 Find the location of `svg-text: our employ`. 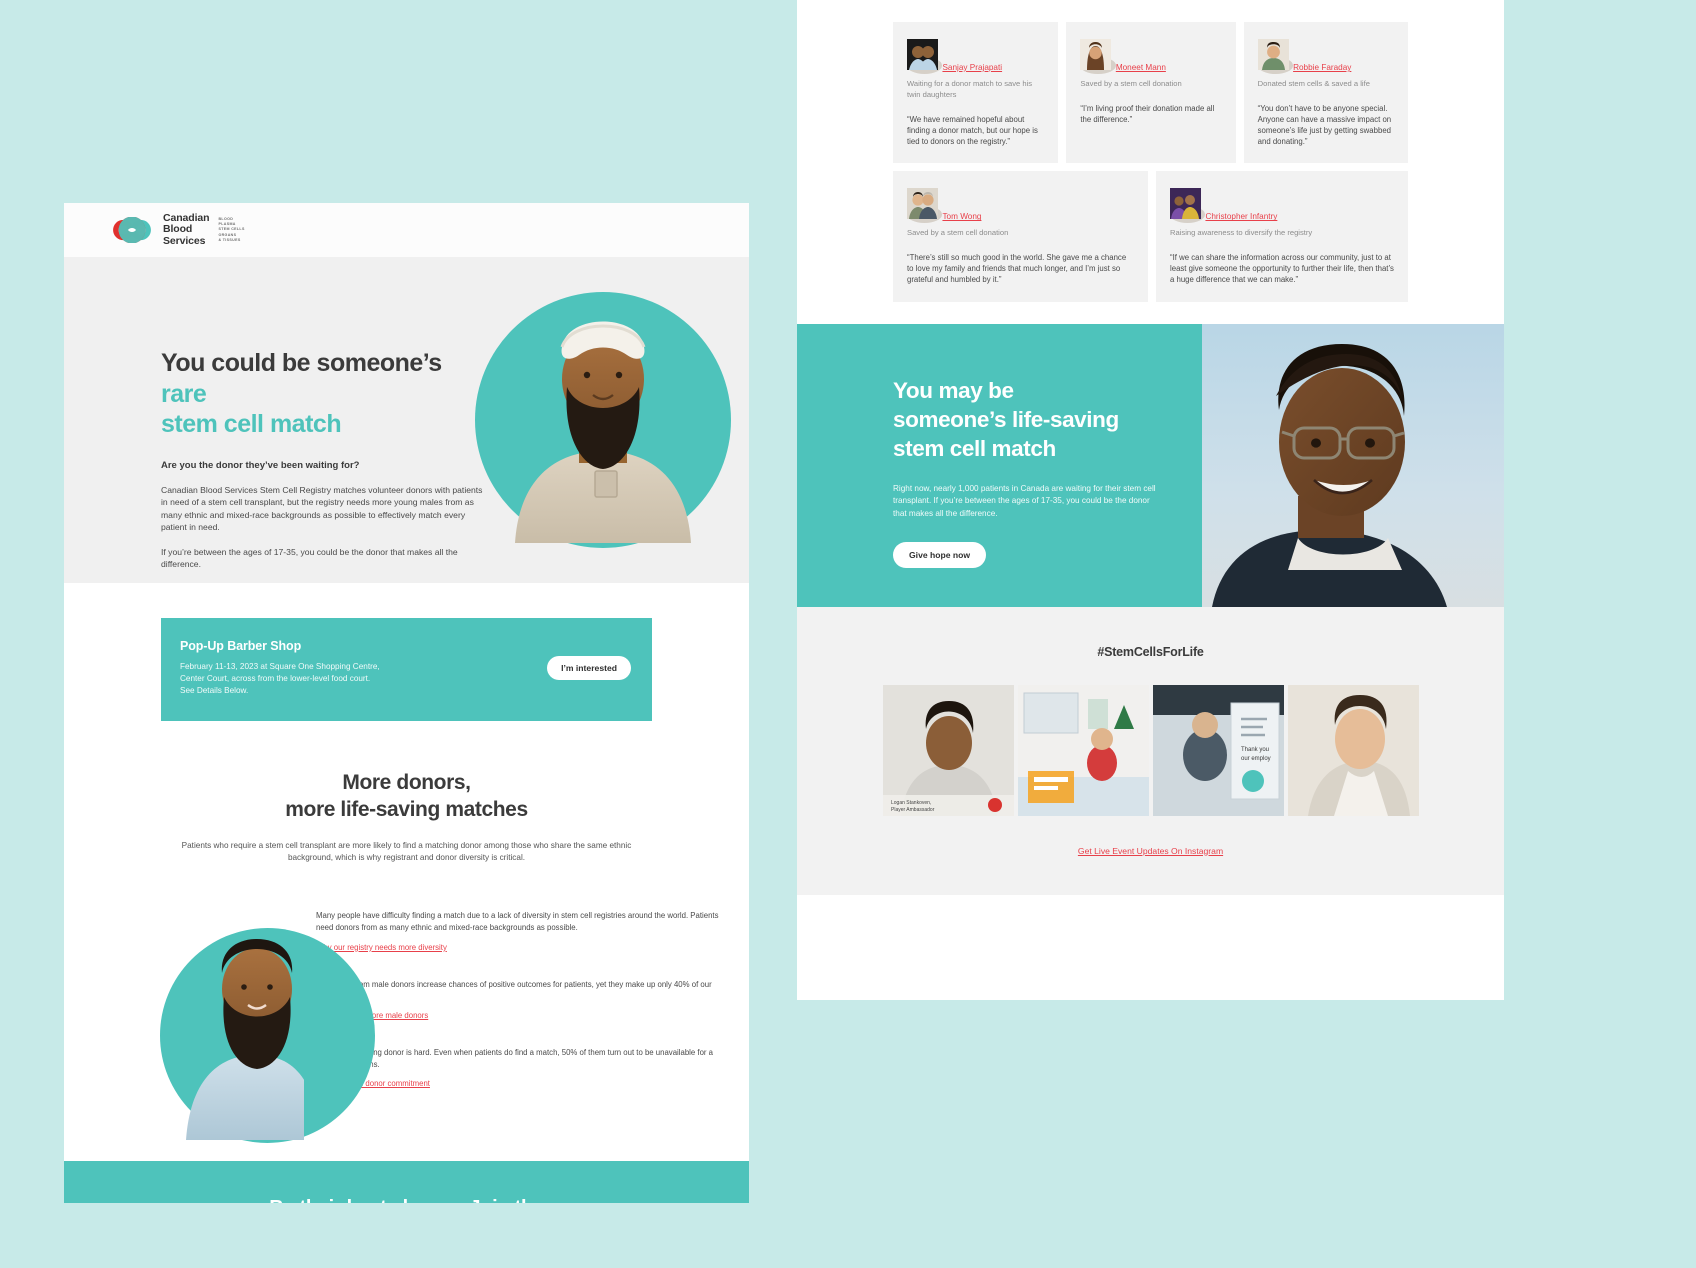

svg-text: our employ is located at coordinates (1256, 759).